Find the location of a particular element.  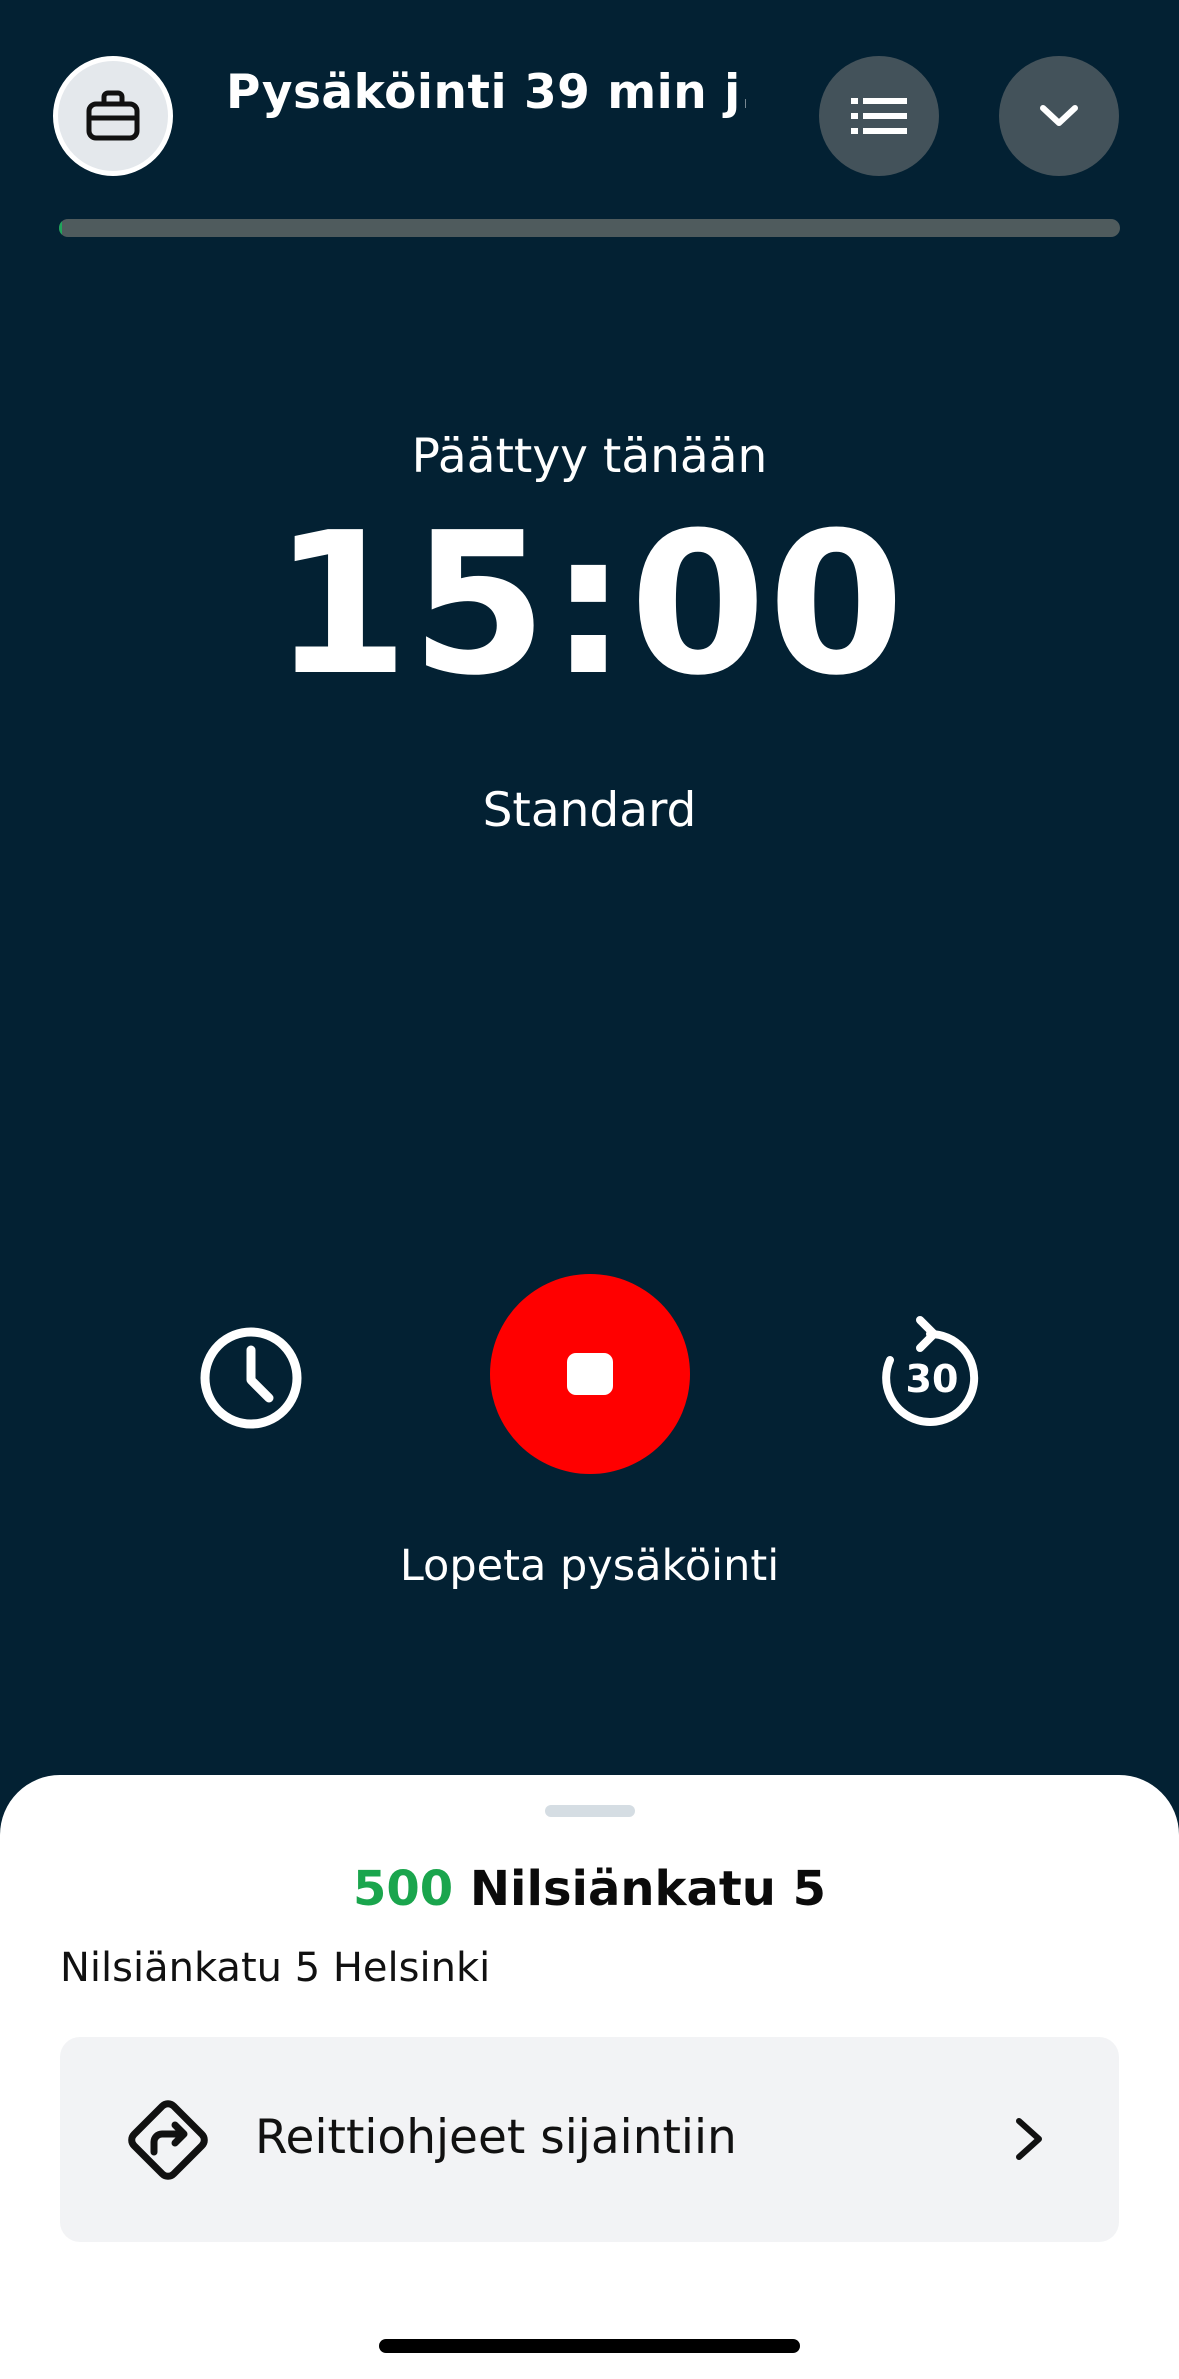

clock-icon is located at coordinates (251, 1378).